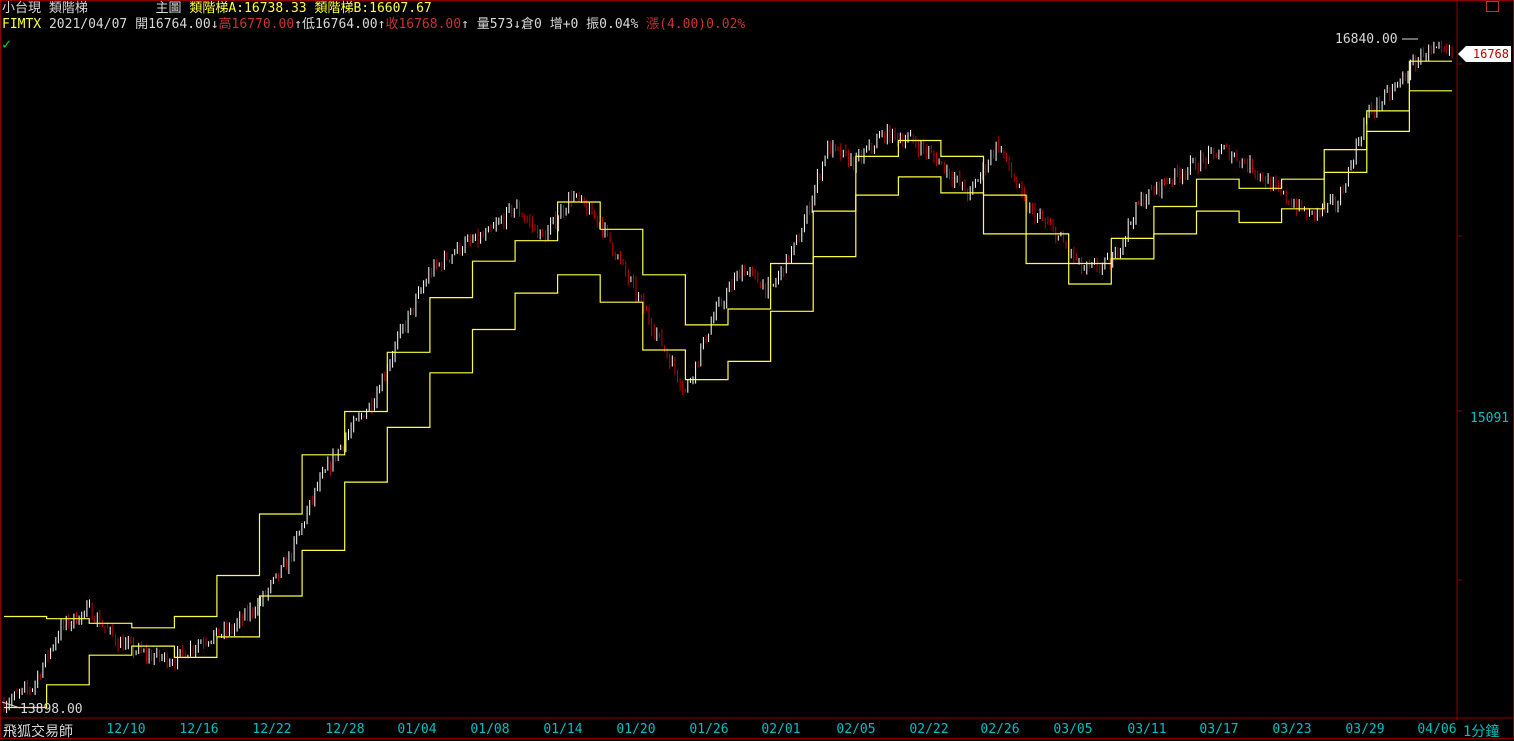  I want to click on last-price-tag: 16768, so click(1484, 54).